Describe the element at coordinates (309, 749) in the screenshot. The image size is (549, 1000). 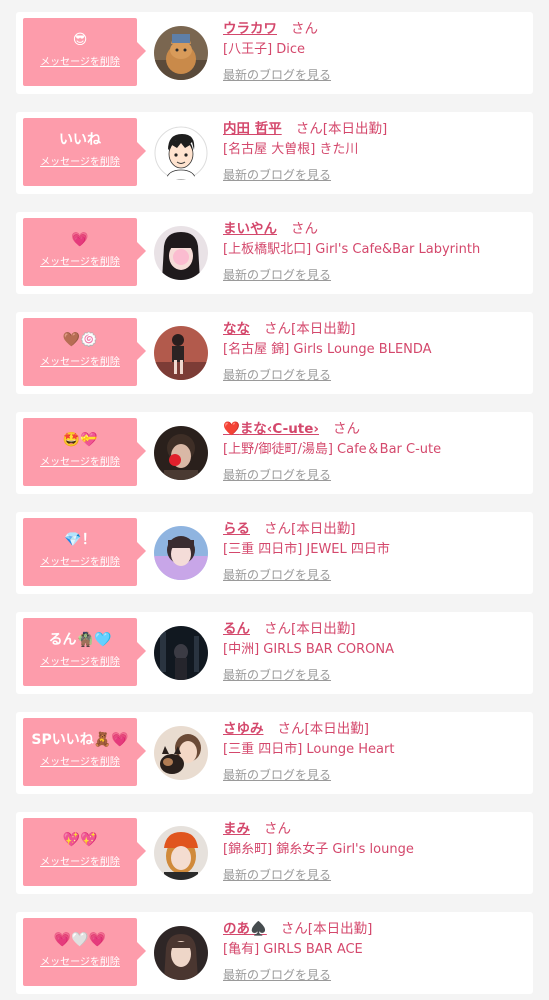
I see `shop-info: [三重 四日市] Lounge Heart` at that location.